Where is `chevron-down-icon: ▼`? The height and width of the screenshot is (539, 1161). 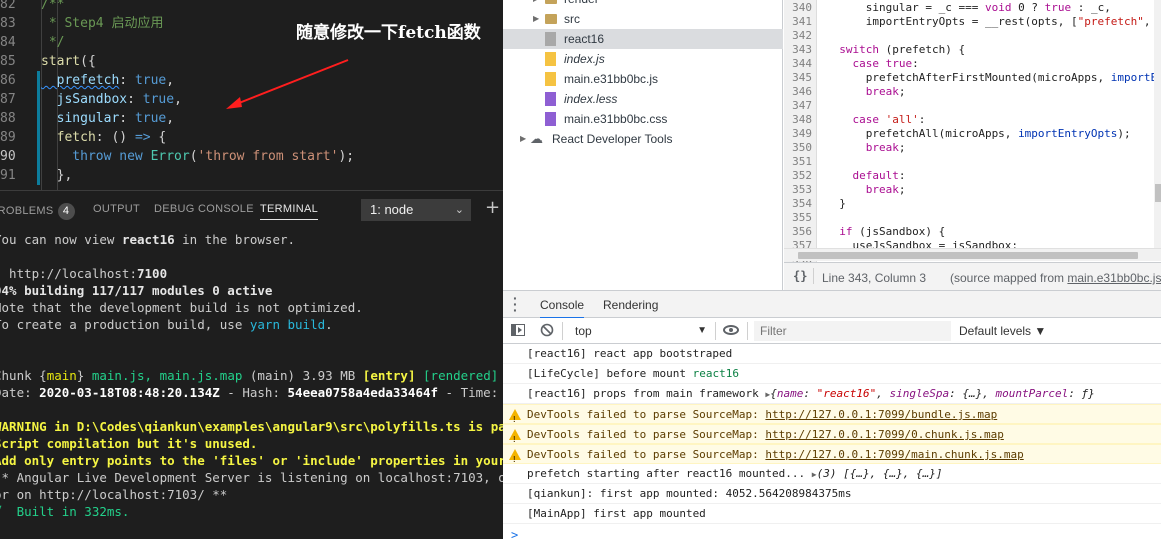
chevron-down-icon: ▼ is located at coordinates (702, 330).